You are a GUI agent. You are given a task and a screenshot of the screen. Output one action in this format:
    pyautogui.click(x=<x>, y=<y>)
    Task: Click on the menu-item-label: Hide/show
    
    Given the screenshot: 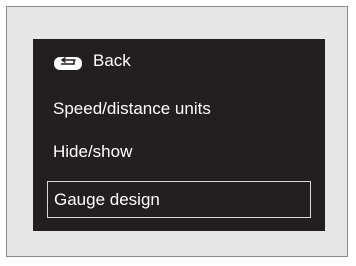 What is the action you would take?
    pyautogui.click(x=93, y=151)
    